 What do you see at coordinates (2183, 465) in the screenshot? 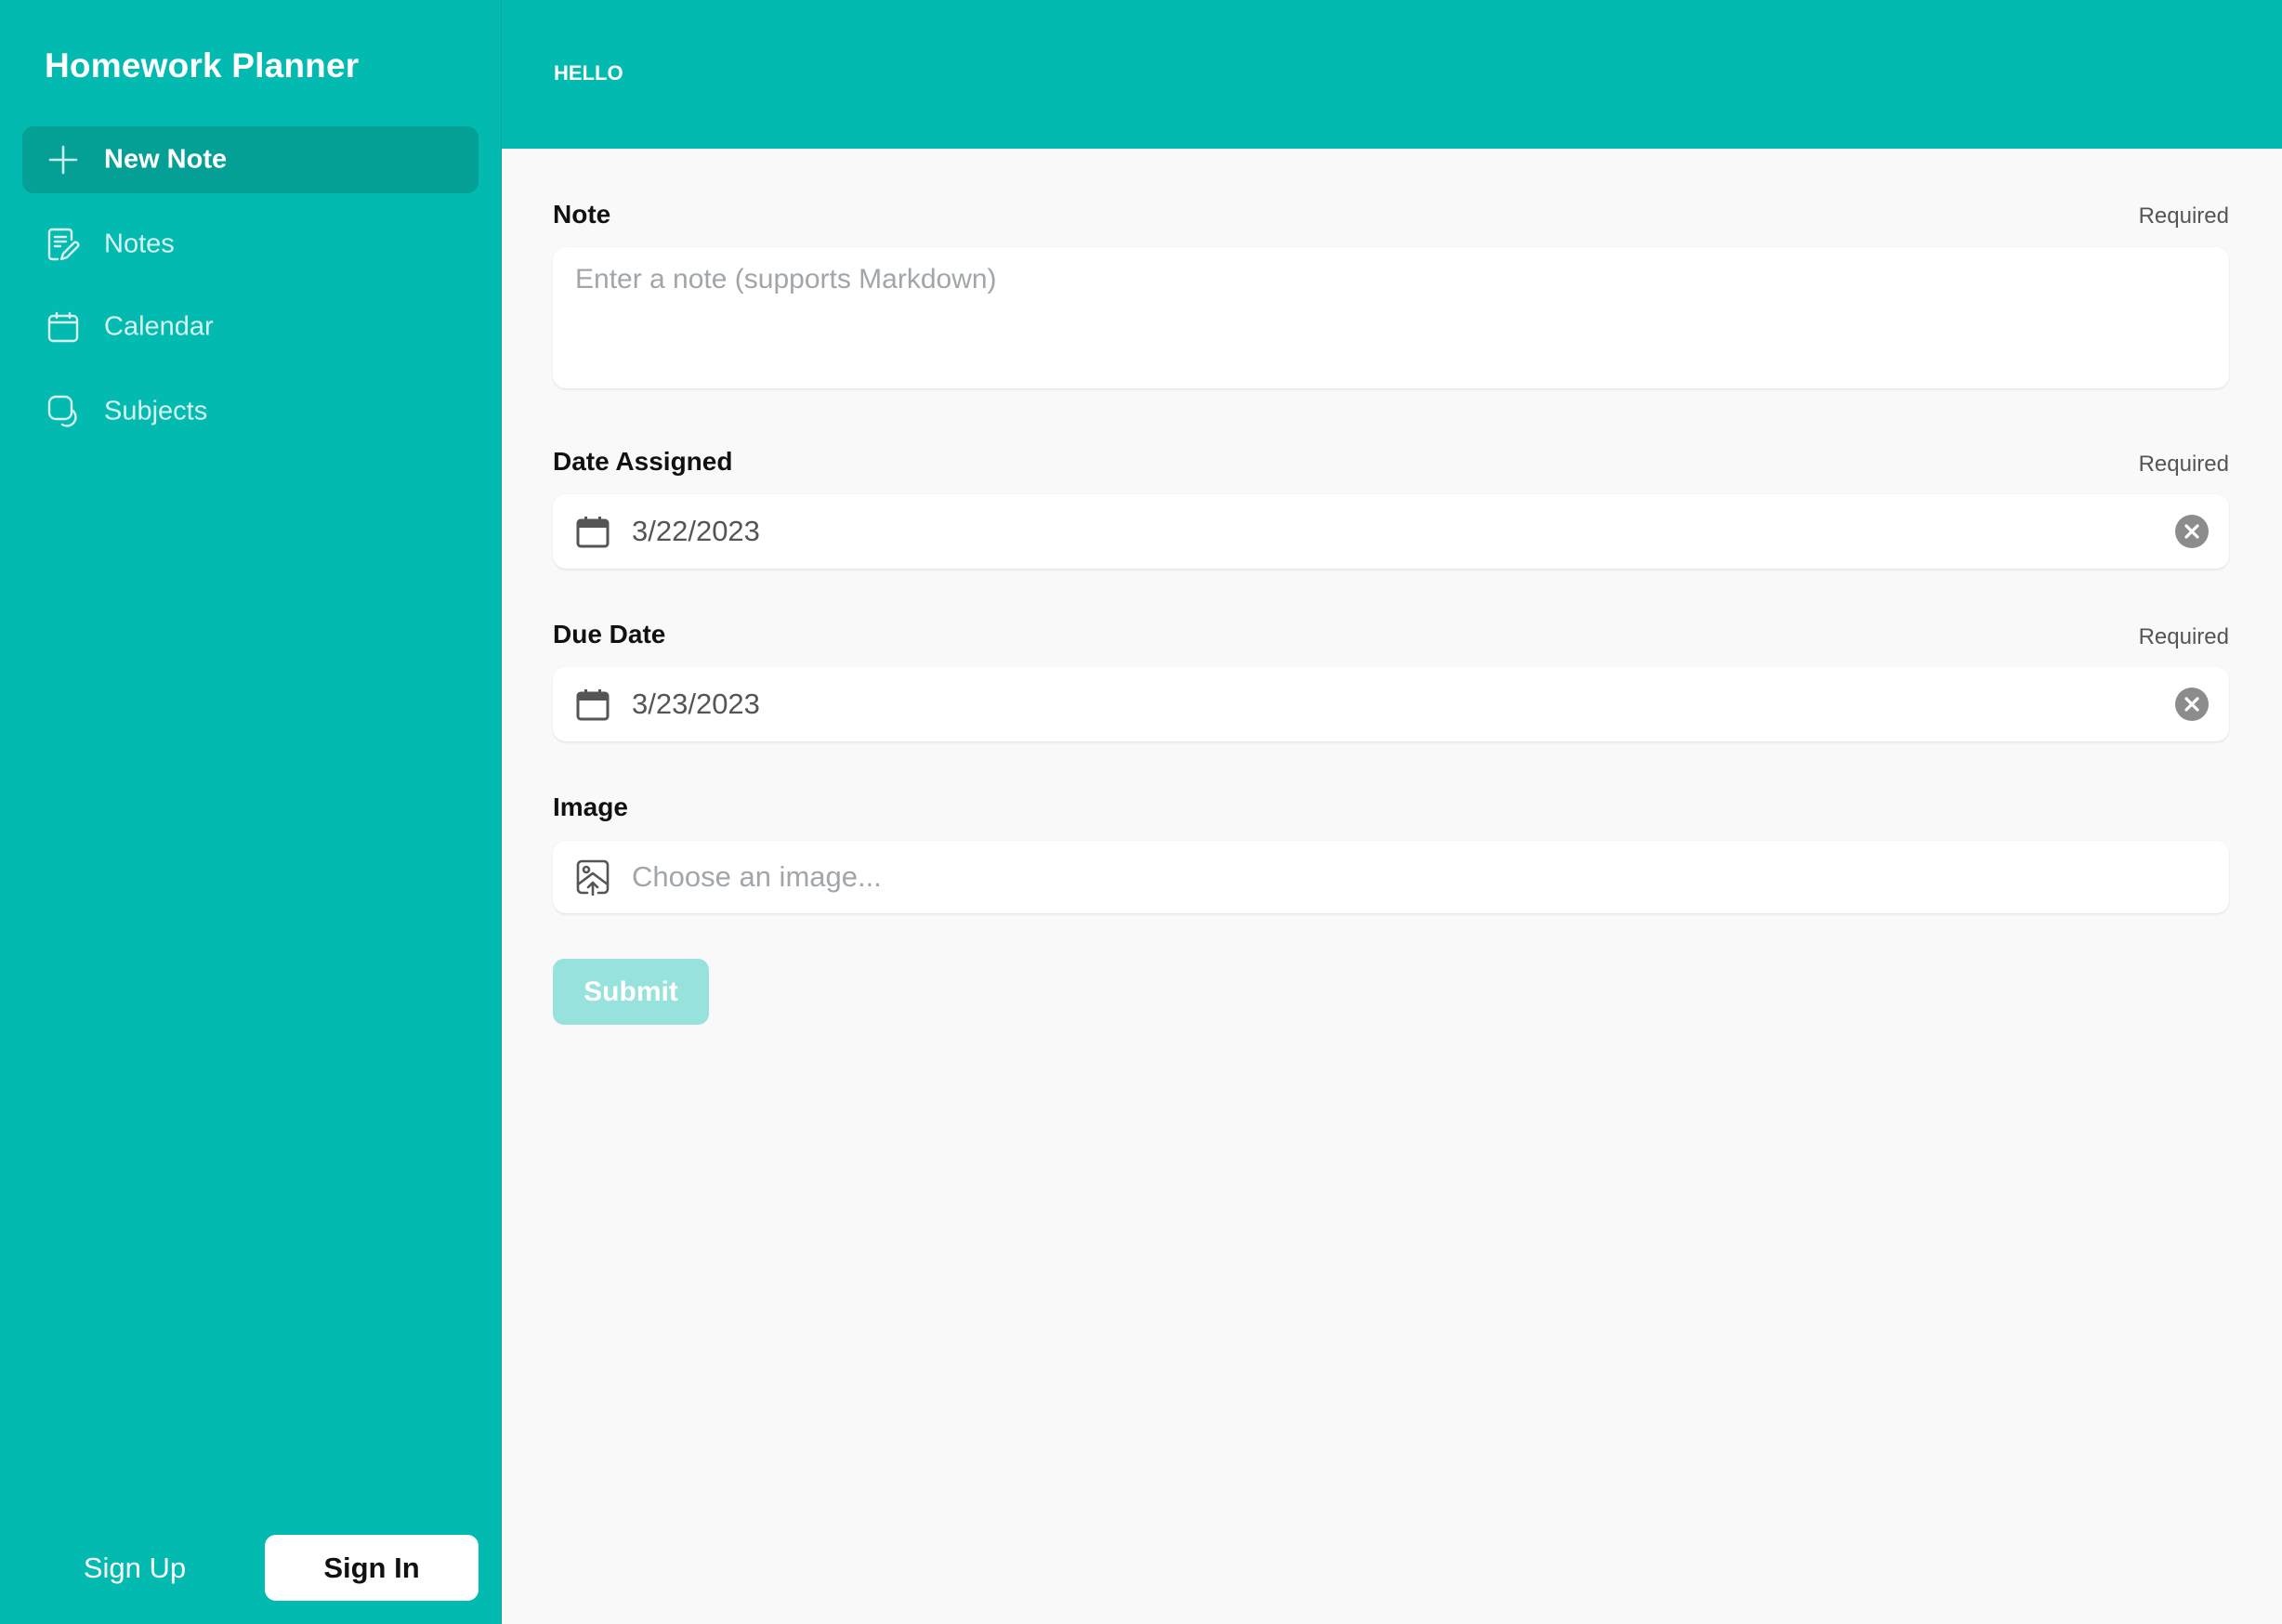
I see `date-assigned-required-label: Required` at bounding box center [2183, 465].